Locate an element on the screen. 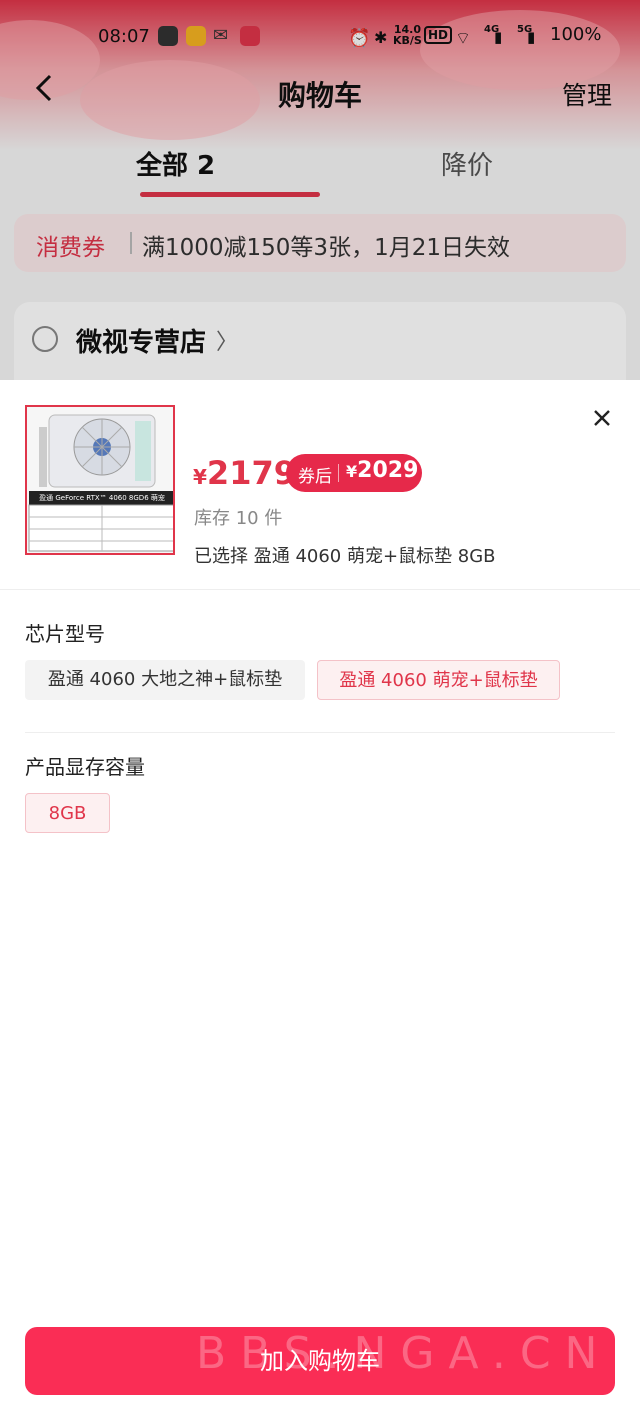  close-icon is located at coordinates (602, 418).